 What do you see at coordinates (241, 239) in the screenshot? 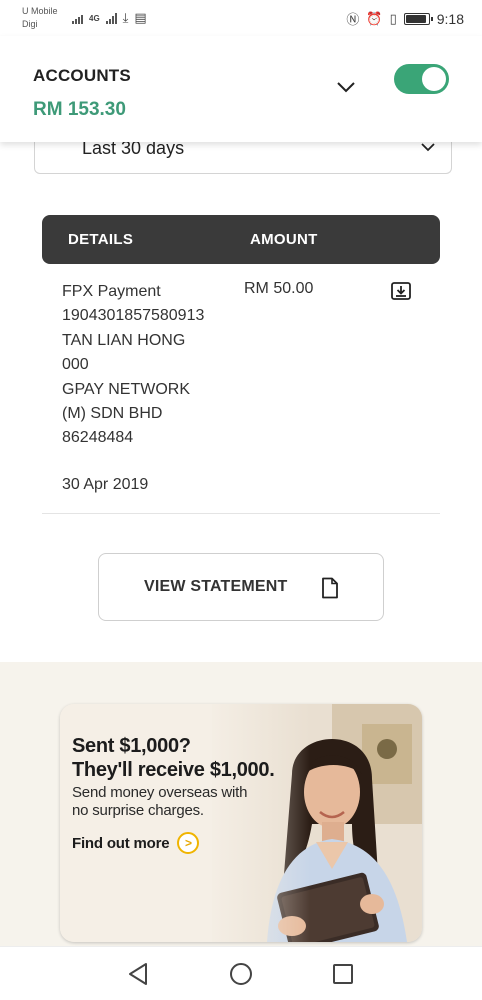
I see `transactions-table-header: DETAILS AMOUNT` at bounding box center [241, 239].